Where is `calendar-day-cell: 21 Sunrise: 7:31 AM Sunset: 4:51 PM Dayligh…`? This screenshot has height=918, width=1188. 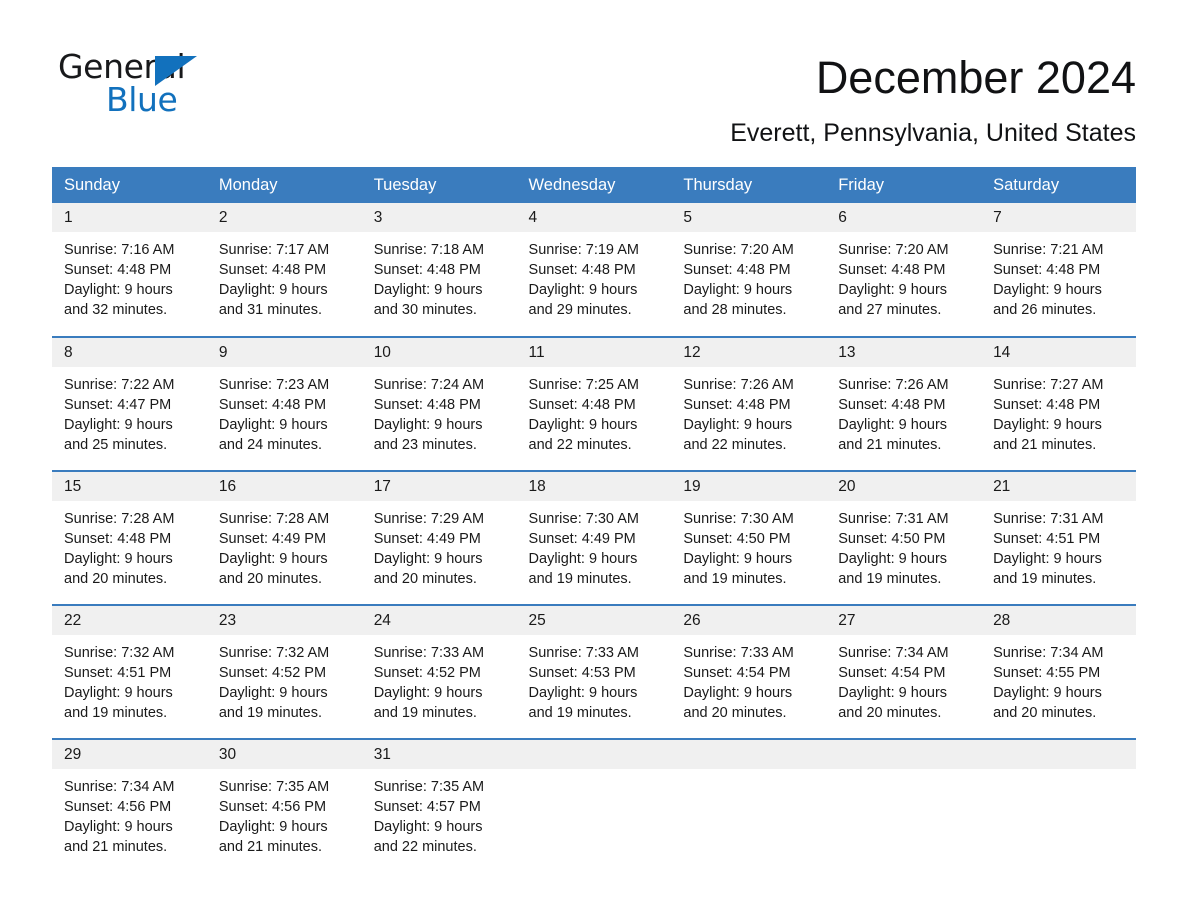
calendar-day-cell: 21 Sunrise: 7:31 AM Sunset: 4:51 PM Dayligh… is located at coordinates (1058, 537).